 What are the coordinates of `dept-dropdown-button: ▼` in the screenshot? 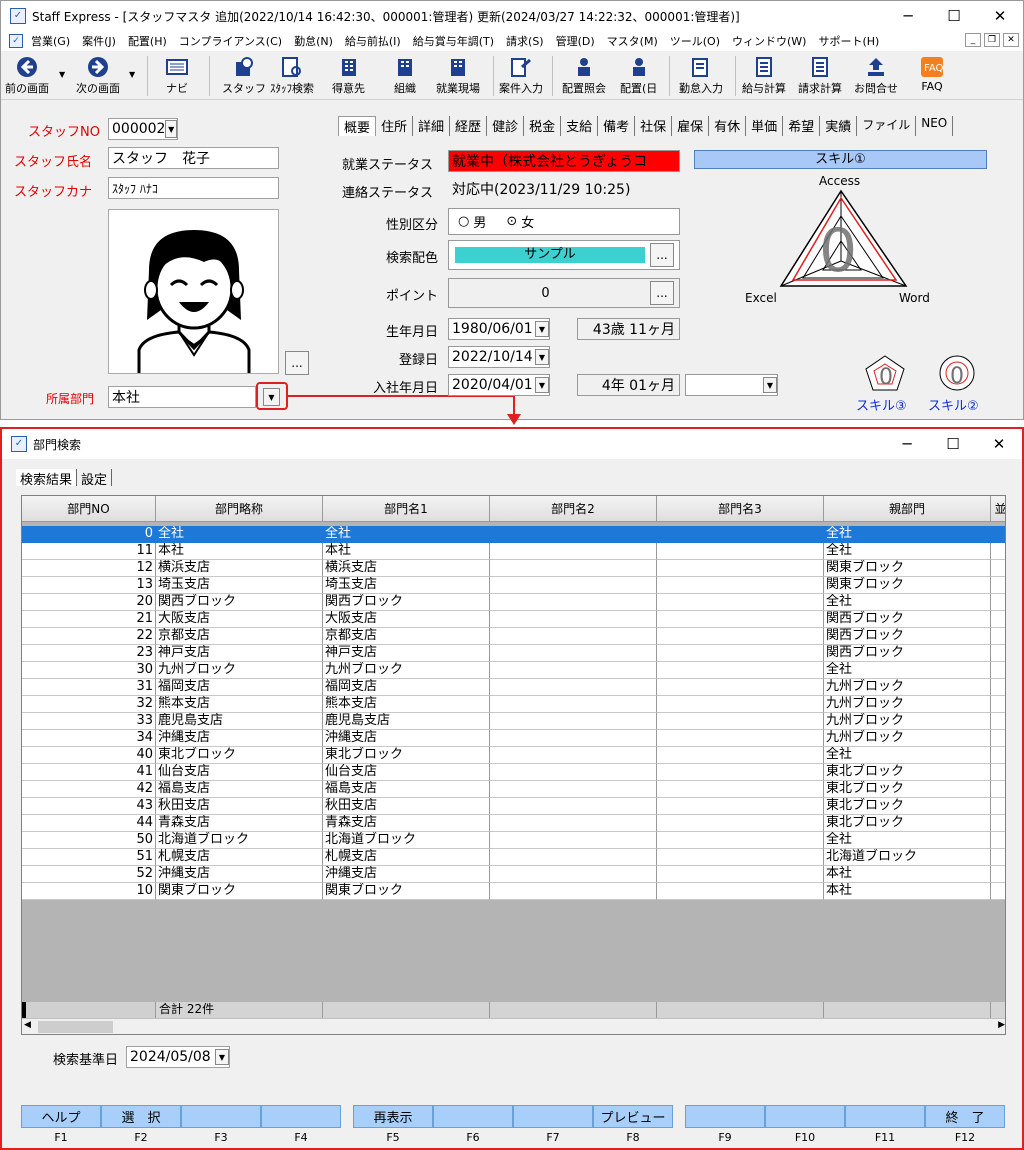 It's located at (271, 397).